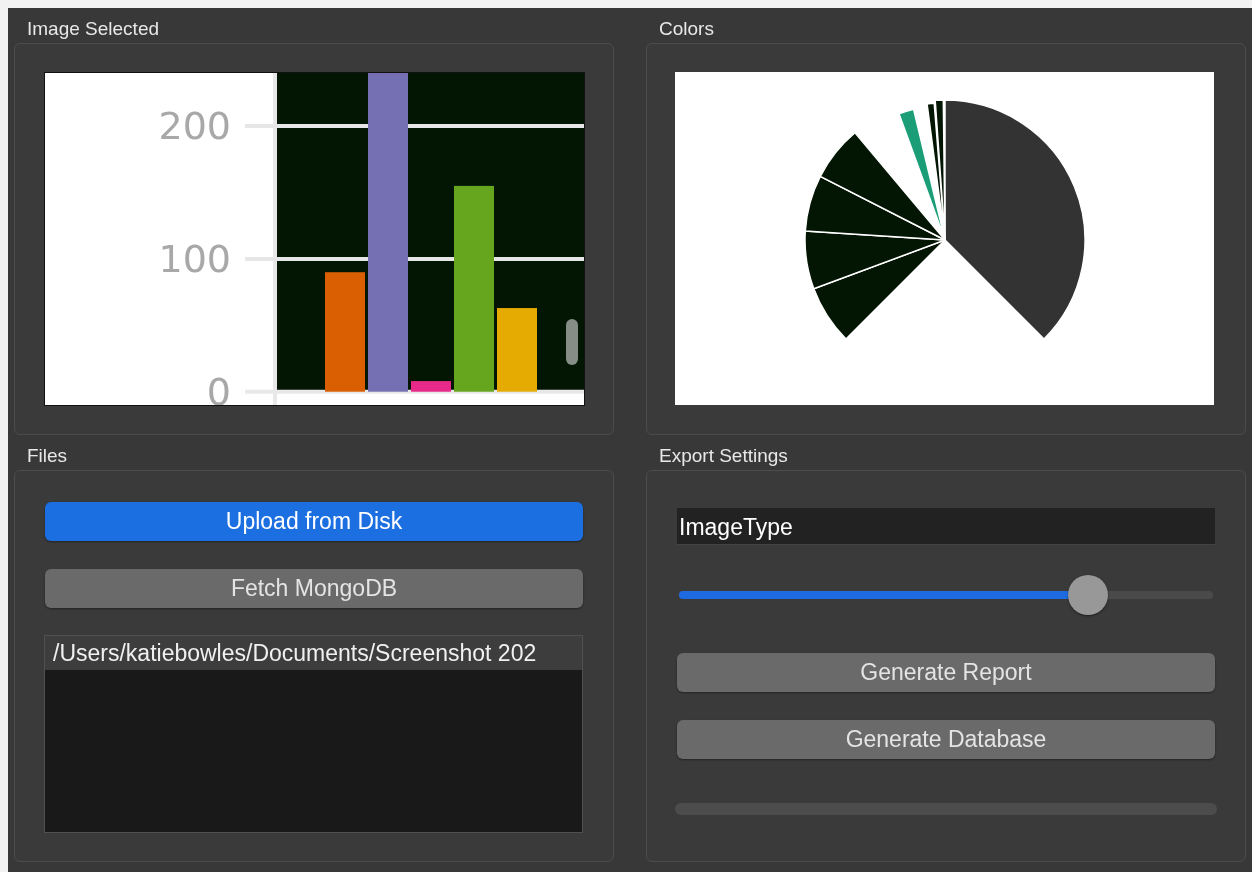  What do you see at coordinates (946, 739) in the screenshot?
I see `button: Generate Database` at bounding box center [946, 739].